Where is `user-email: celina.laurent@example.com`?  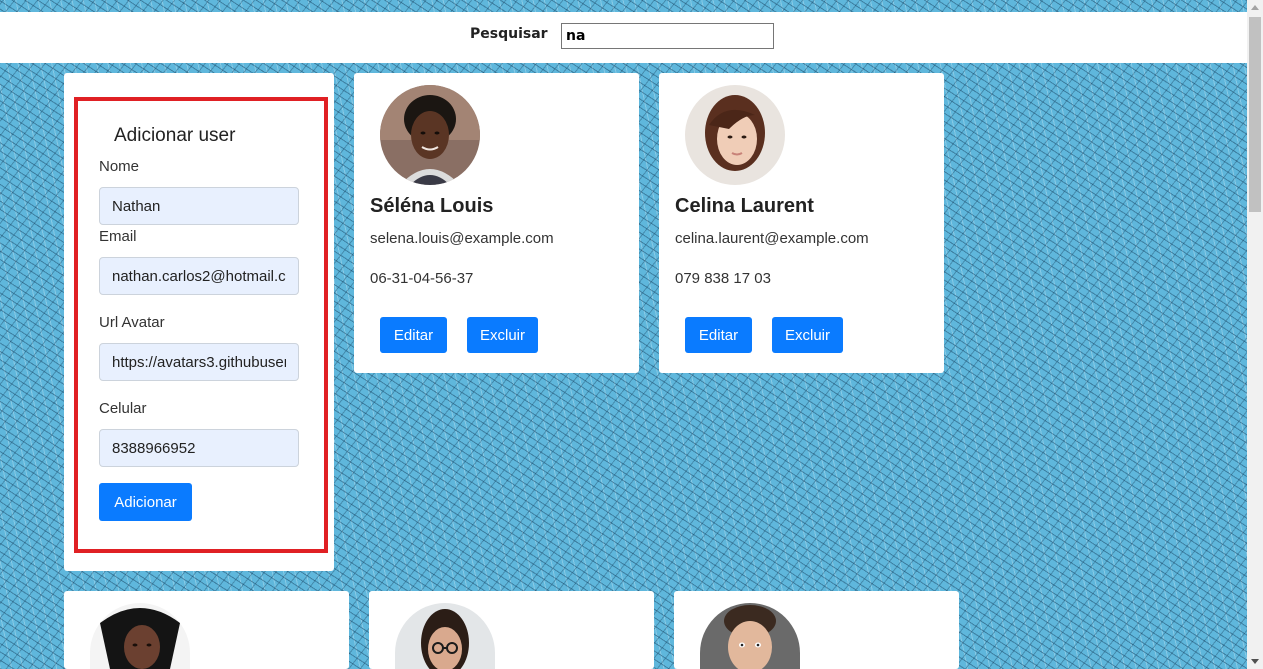 user-email: celina.laurent@example.com is located at coordinates (772, 238).